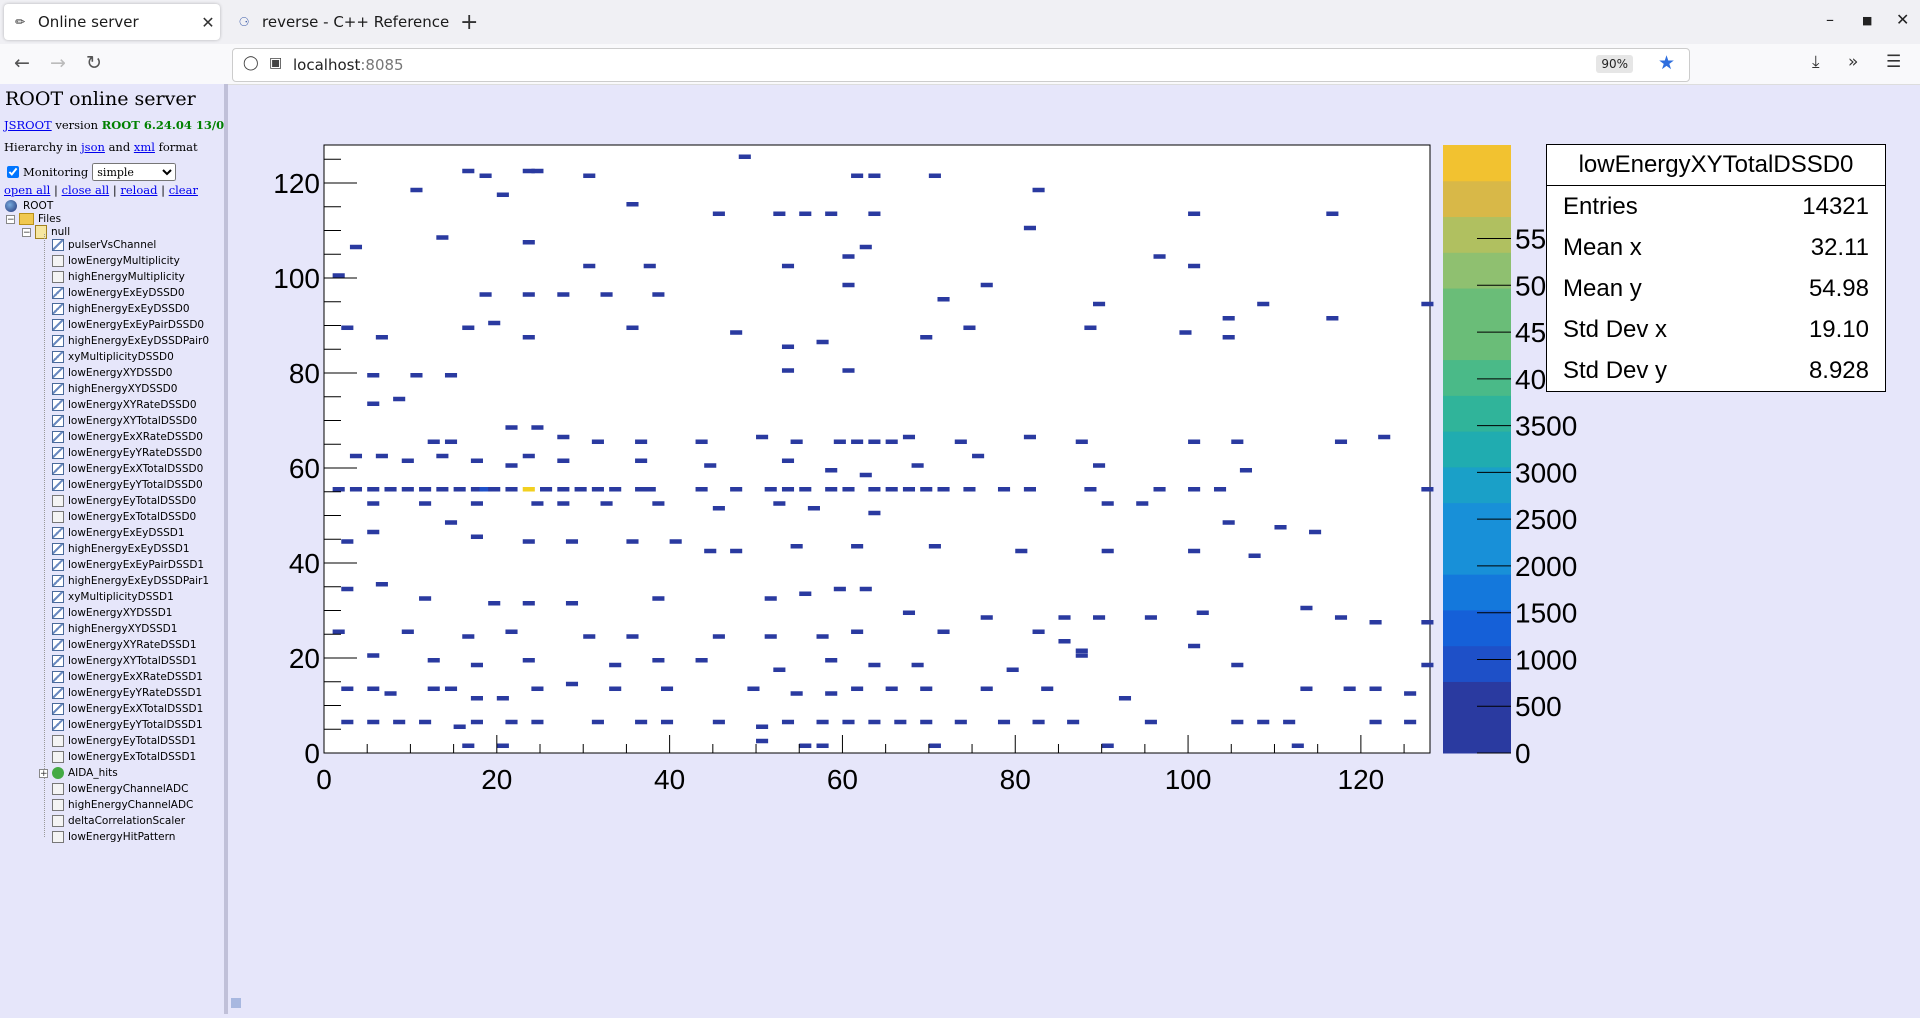 This screenshot has width=1920, height=1018. I want to click on tree-leaf-lowEnergyExEyDSSD0: lowEnergyExEyDSSD0, so click(118, 293).